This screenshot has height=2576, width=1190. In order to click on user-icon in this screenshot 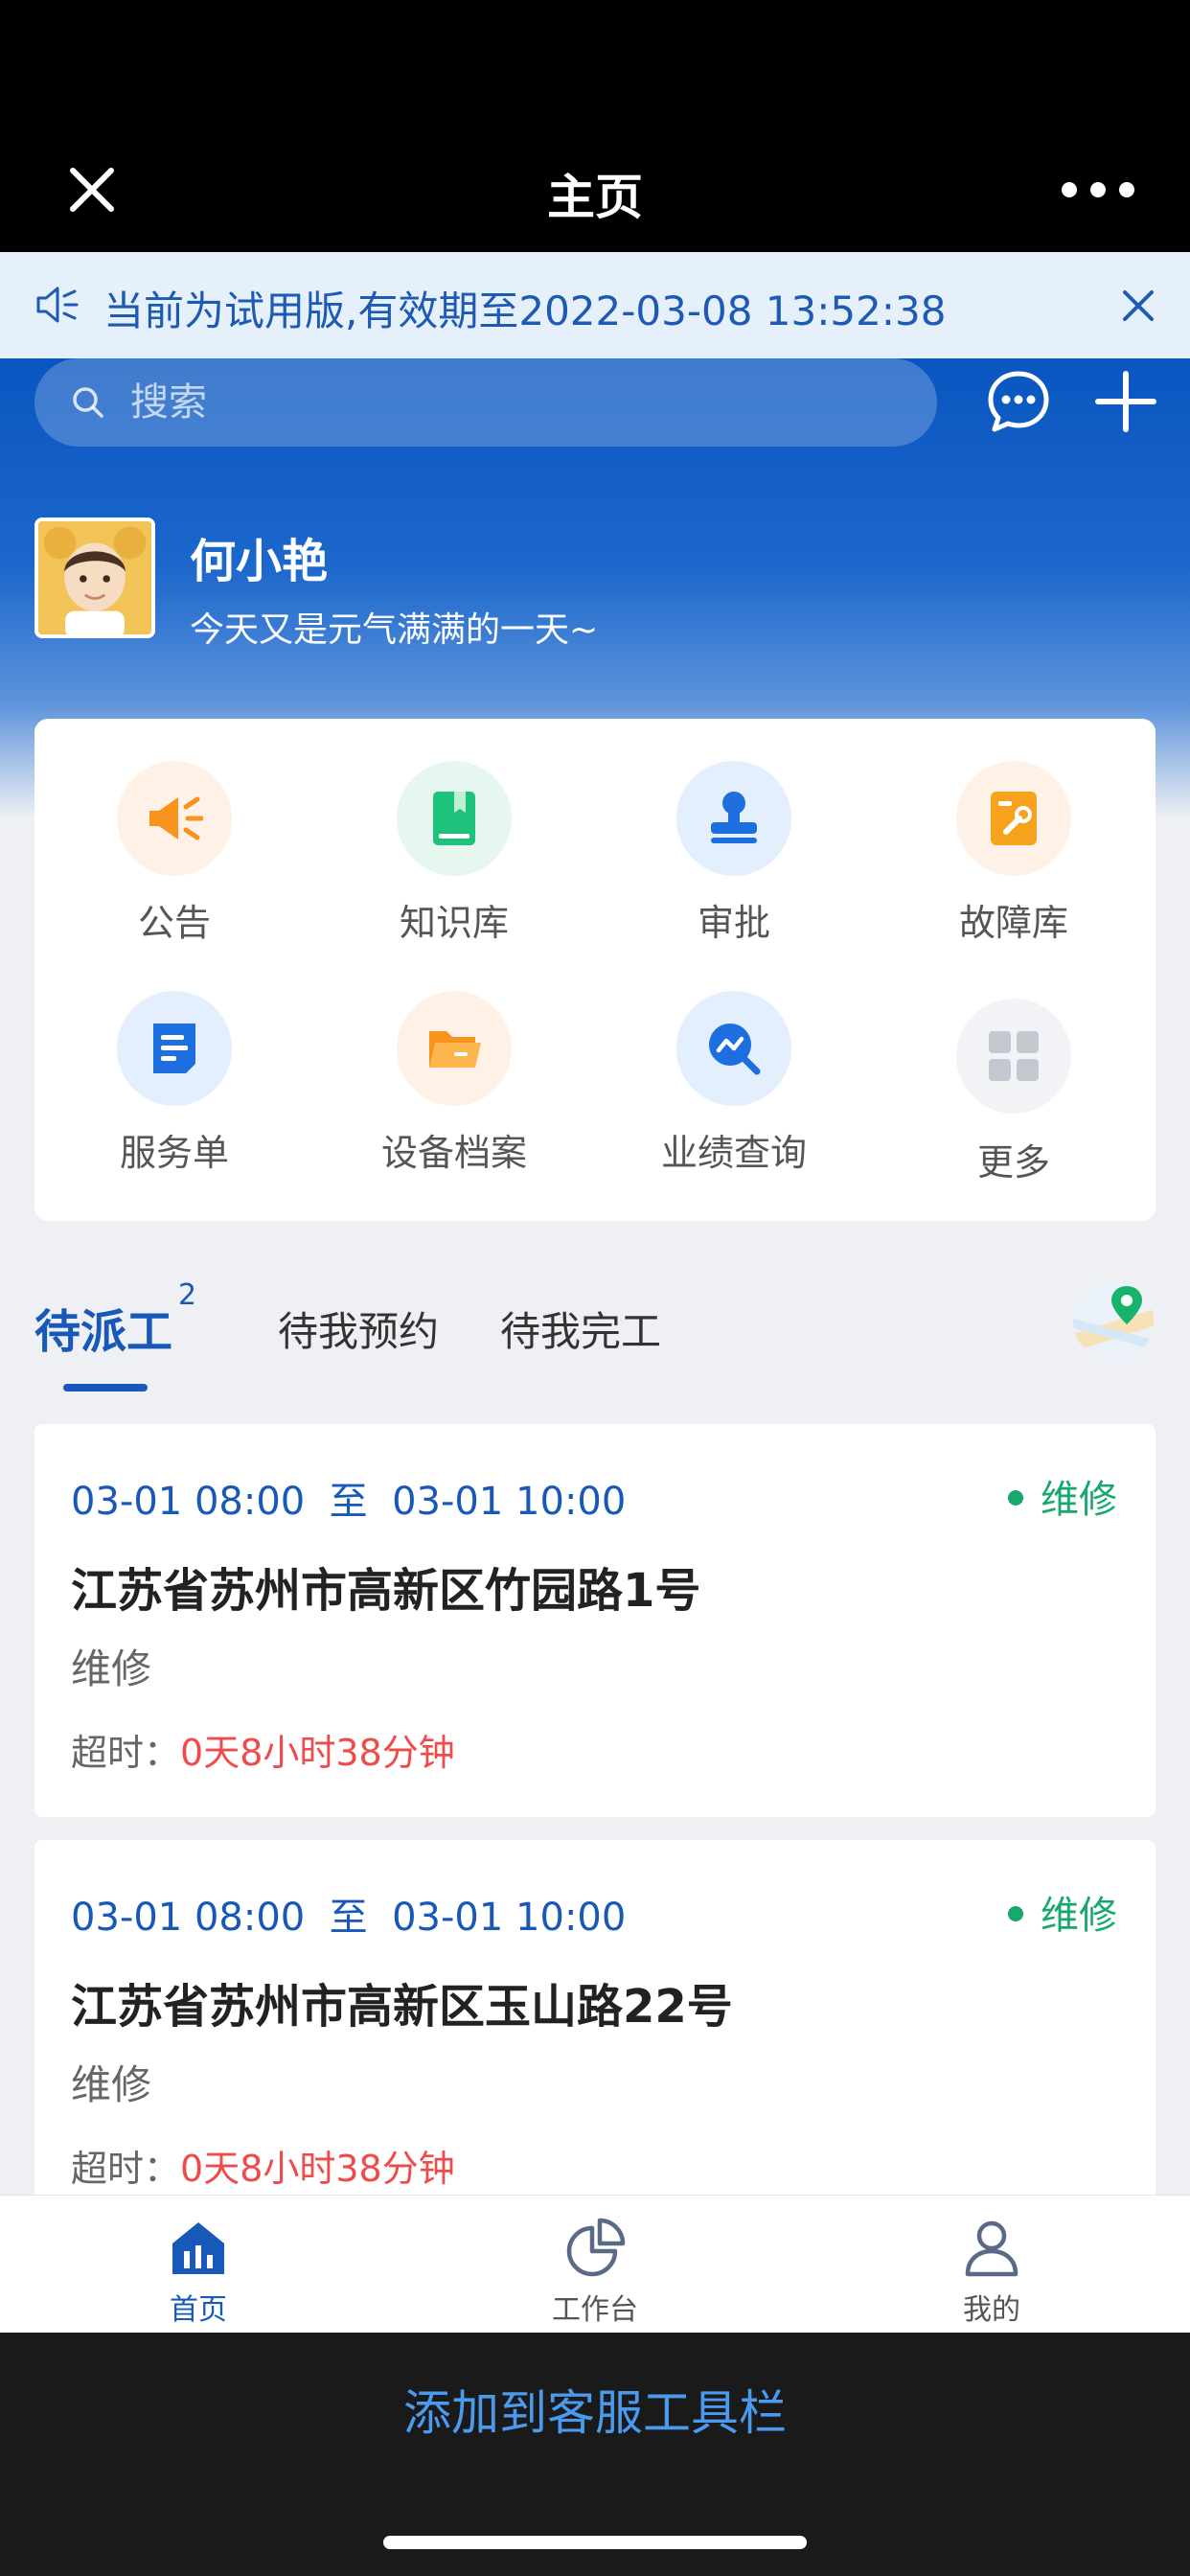, I will do `click(991, 2248)`.